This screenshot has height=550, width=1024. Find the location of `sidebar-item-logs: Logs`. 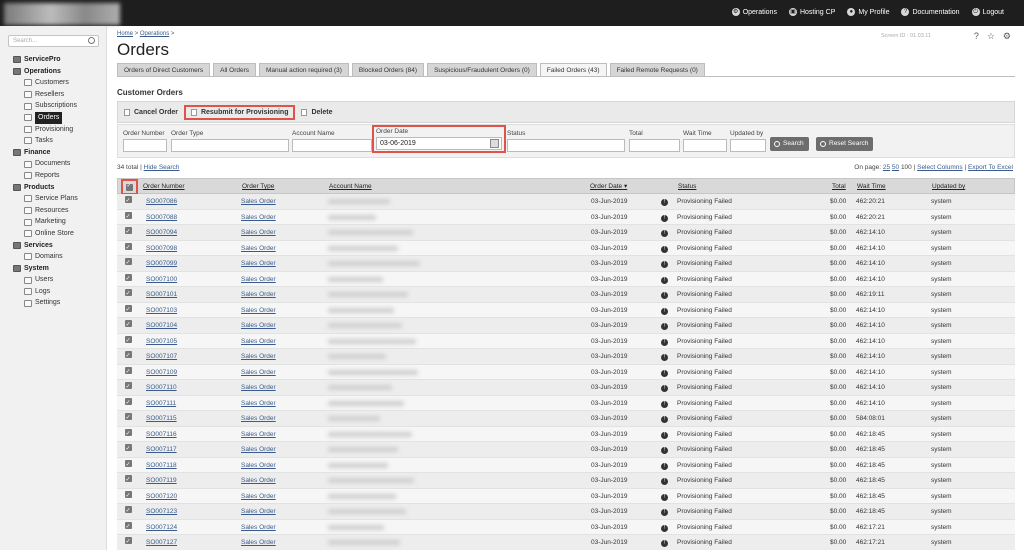

sidebar-item-logs: Logs is located at coordinates (53, 292).